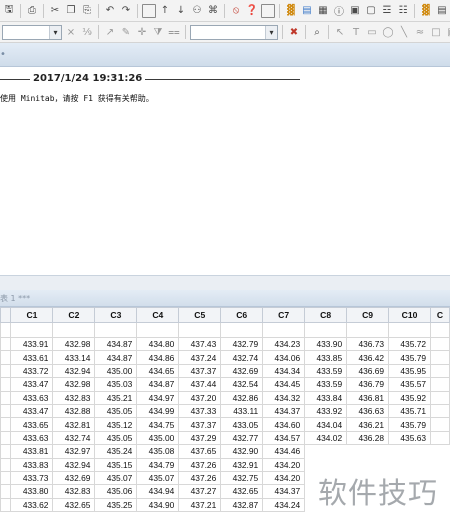 The width and height of the screenshot is (450, 522). Describe the element at coordinates (307, 11) in the screenshot. I see `session-window-icon: ▤` at that location.